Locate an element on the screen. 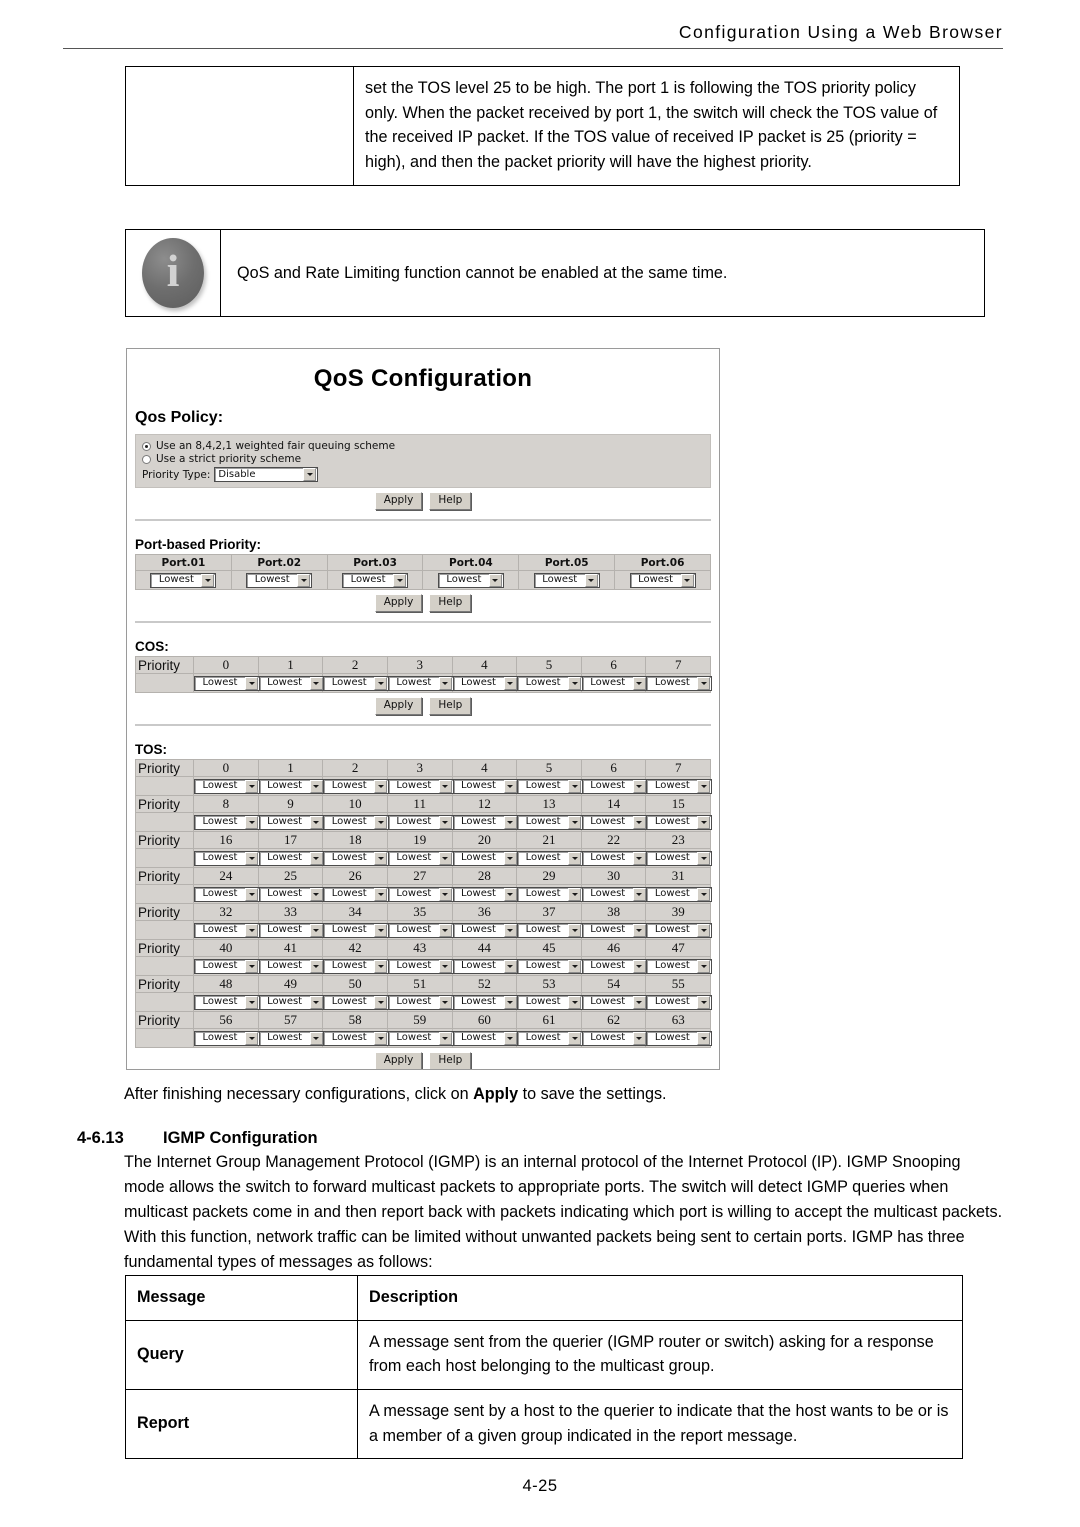 This screenshot has height=1527, width=1080. tos-priority-select-61: Lowest is located at coordinates (550, 1038).